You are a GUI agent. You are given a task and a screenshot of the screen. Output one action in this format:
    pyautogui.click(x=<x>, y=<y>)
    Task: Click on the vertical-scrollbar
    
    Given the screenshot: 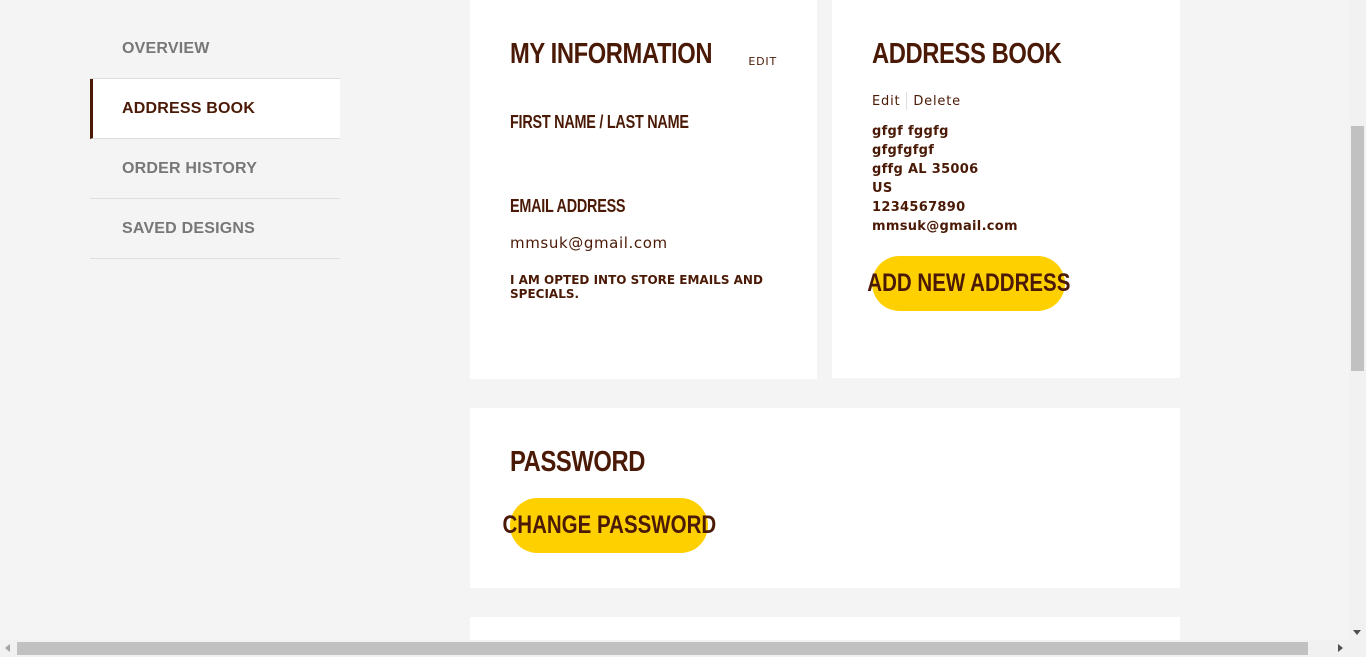 What is the action you would take?
    pyautogui.click(x=1357, y=320)
    